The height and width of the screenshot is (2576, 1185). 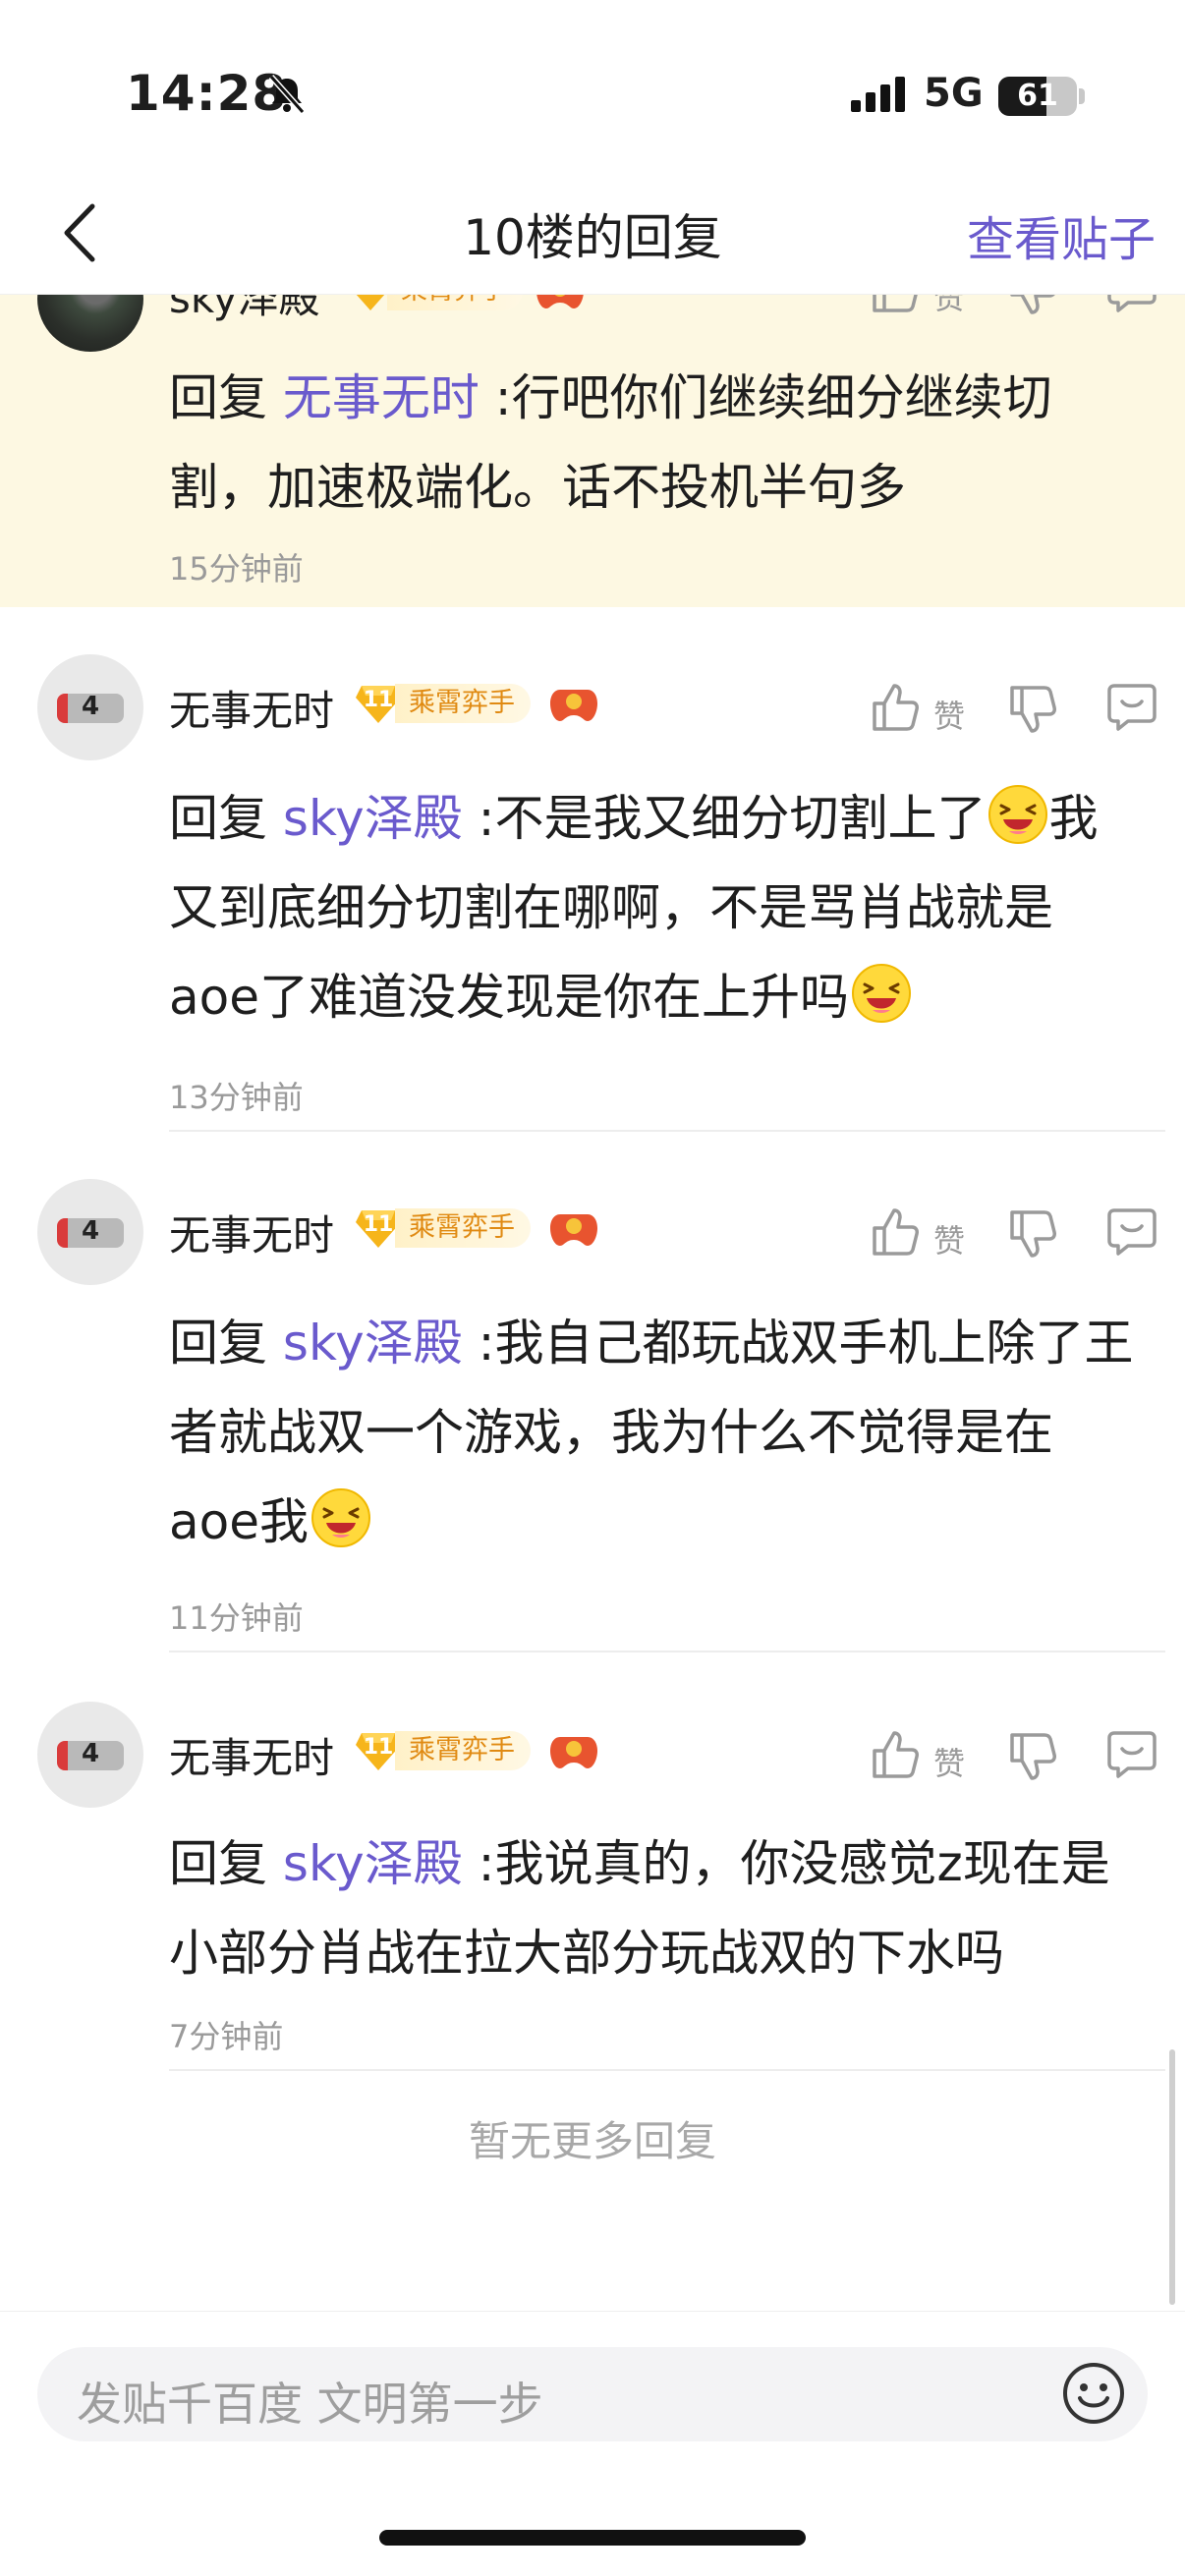 What do you see at coordinates (592, 2443) in the screenshot?
I see `composer-bar: 发贴千百度 文明第一步` at bounding box center [592, 2443].